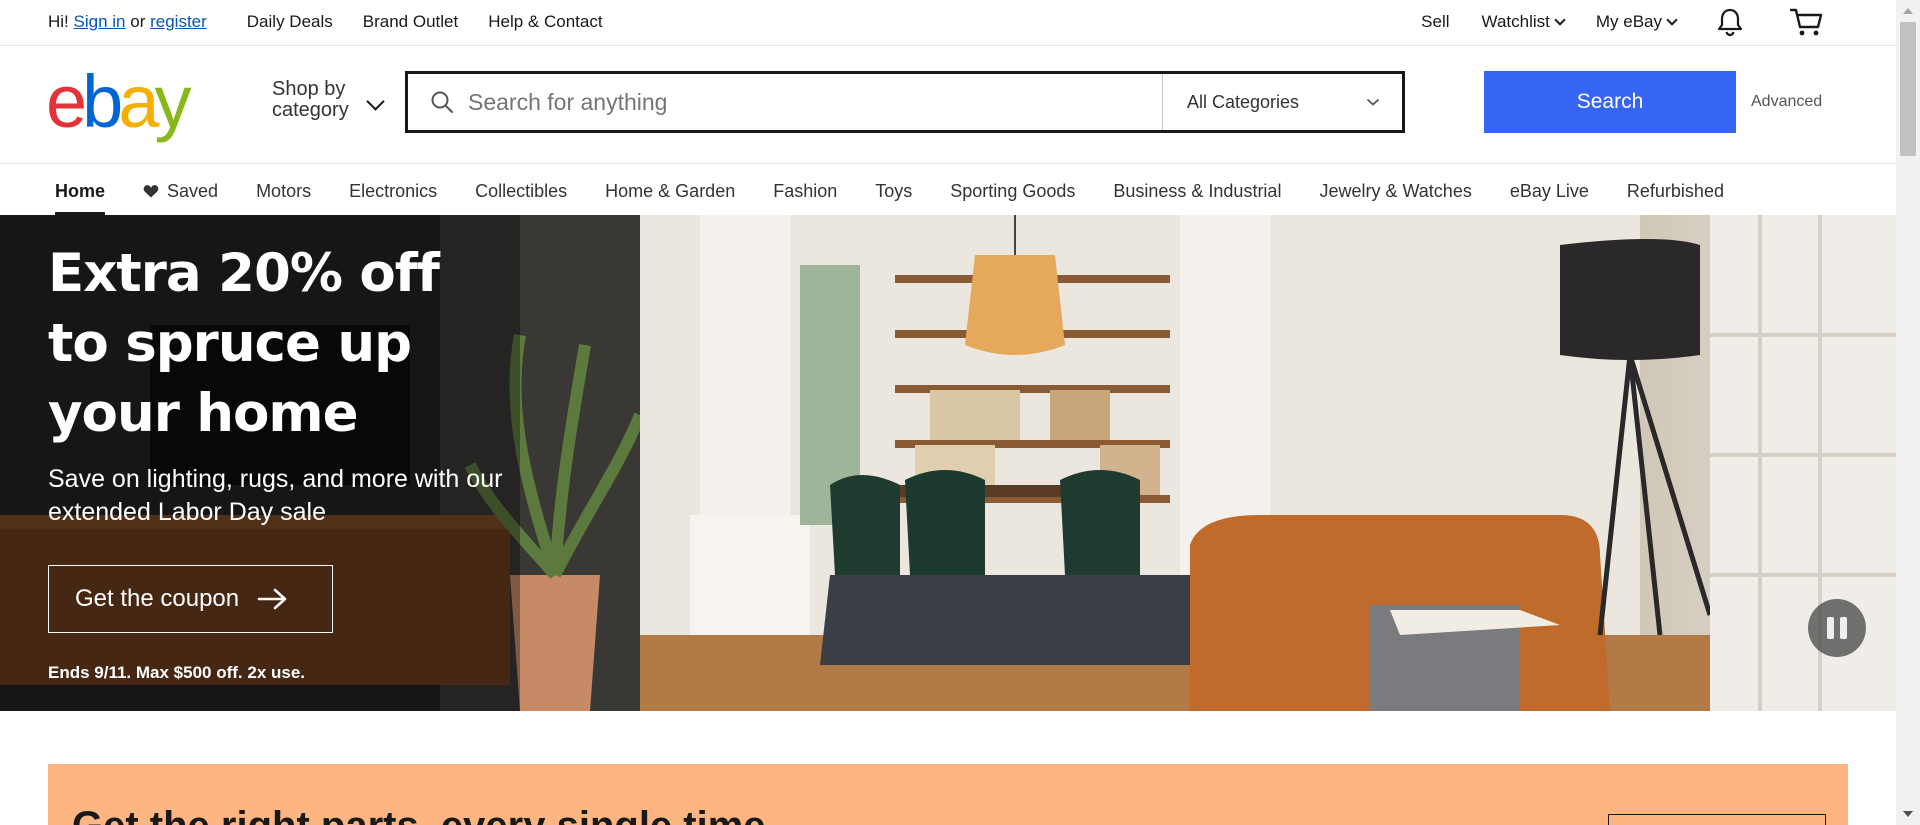 This screenshot has height=825, width=1920. Describe the element at coordinates (309, 89) in the screenshot. I see `shop-by-label: Shop by` at that location.